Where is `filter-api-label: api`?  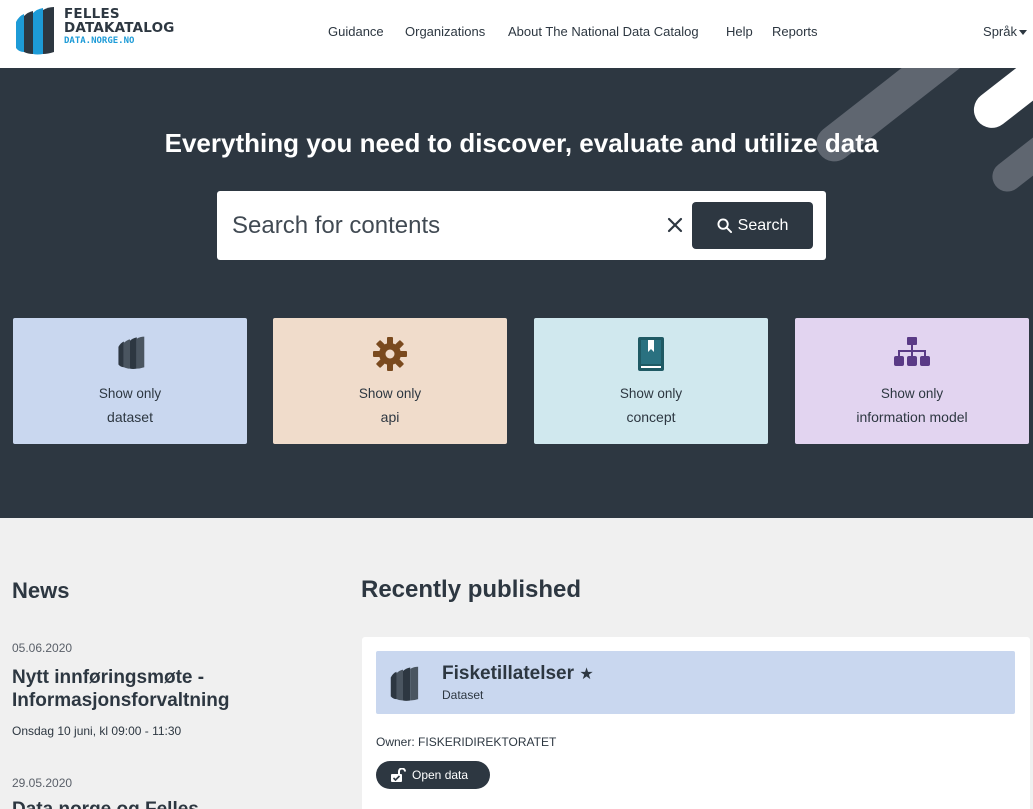 filter-api-label: api is located at coordinates (390, 417).